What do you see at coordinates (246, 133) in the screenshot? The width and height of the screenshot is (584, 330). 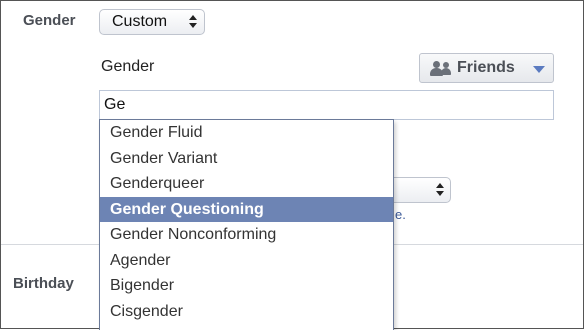 I see `suggestion-gender-fluid: Gender Fluid` at bounding box center [246, 133].